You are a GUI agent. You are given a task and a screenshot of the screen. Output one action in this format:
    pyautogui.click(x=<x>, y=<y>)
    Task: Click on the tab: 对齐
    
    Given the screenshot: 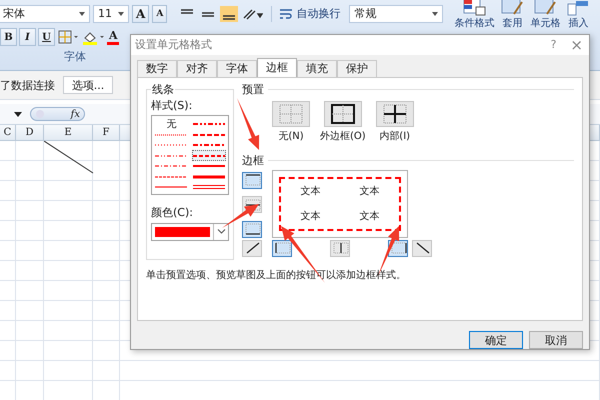 What is the action you would take?
    pyautogui.click(x=197, y=68)
    